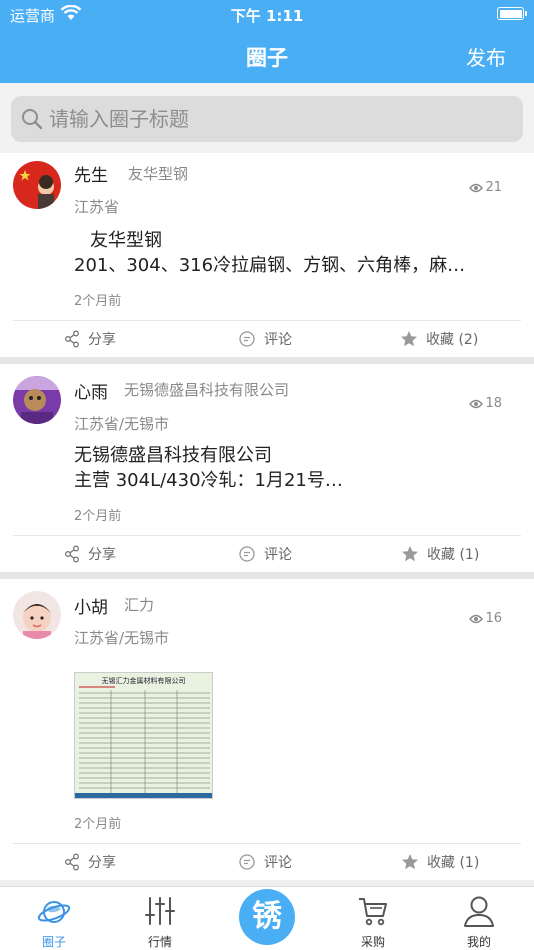  I want to click on favorite-button: 收藏 (2), so click(439, 339).